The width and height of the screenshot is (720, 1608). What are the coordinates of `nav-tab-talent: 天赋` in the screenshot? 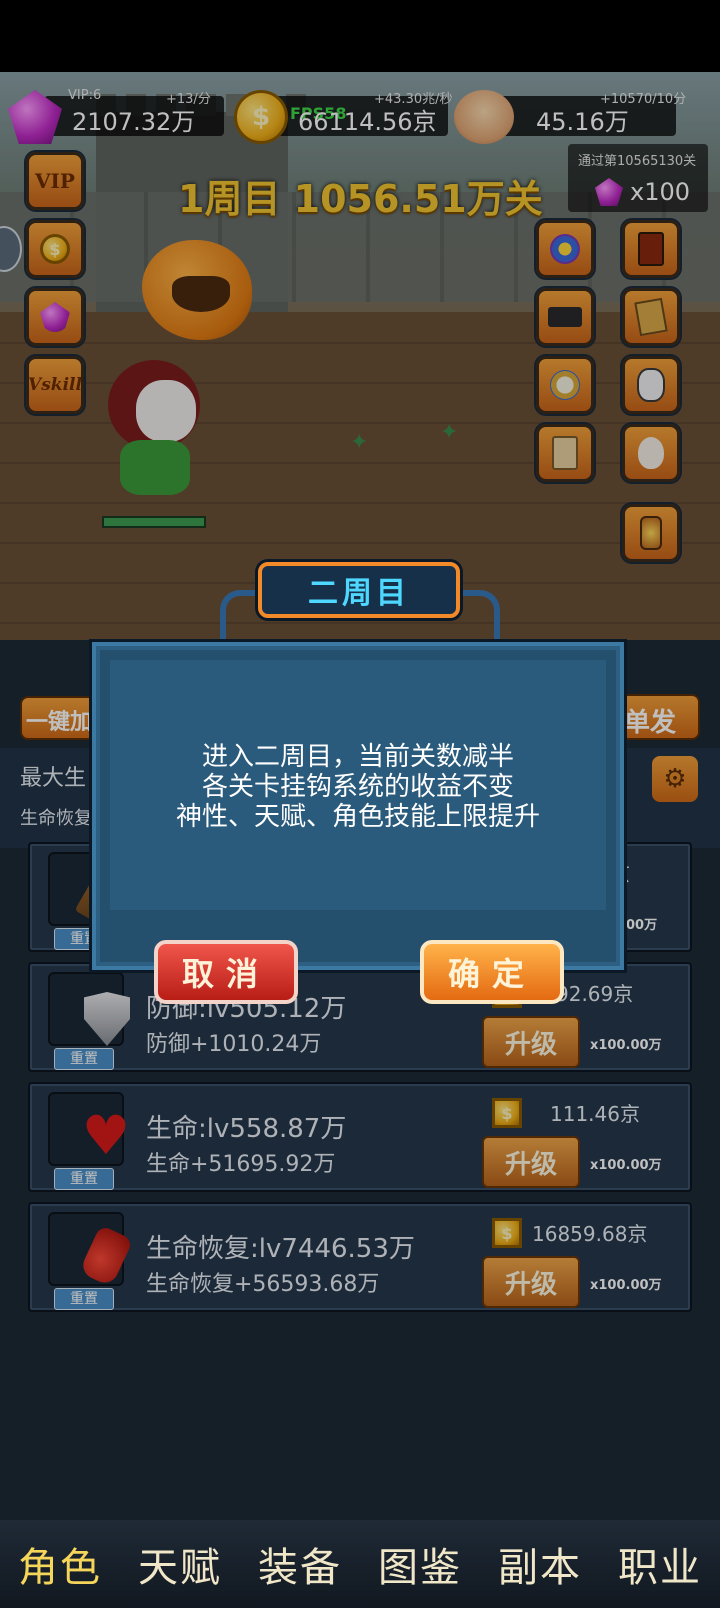 It's located at (180, 1564).